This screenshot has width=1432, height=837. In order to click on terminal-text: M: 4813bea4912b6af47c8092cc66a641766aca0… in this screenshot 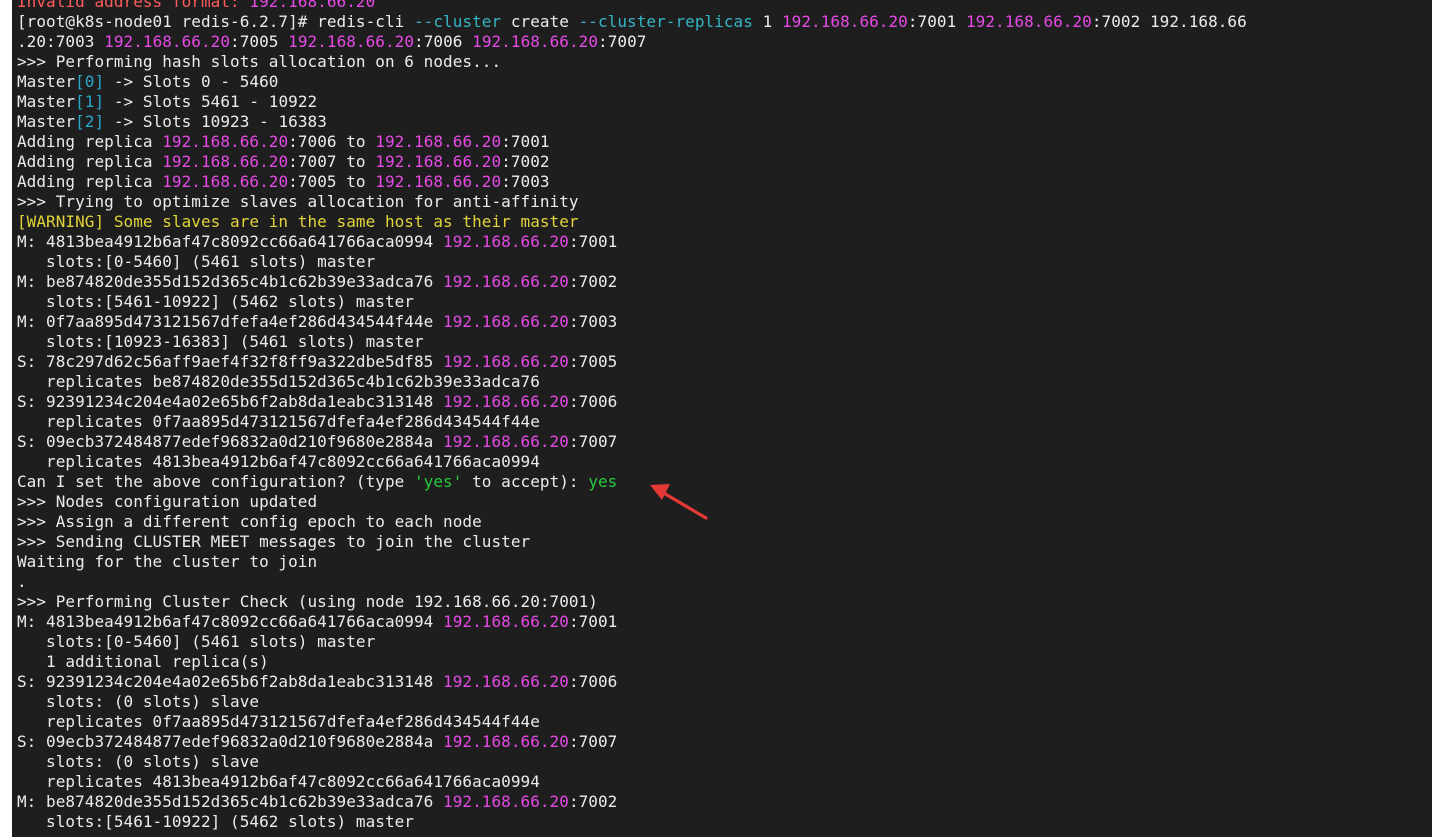, I will do `click(230, 241)`.